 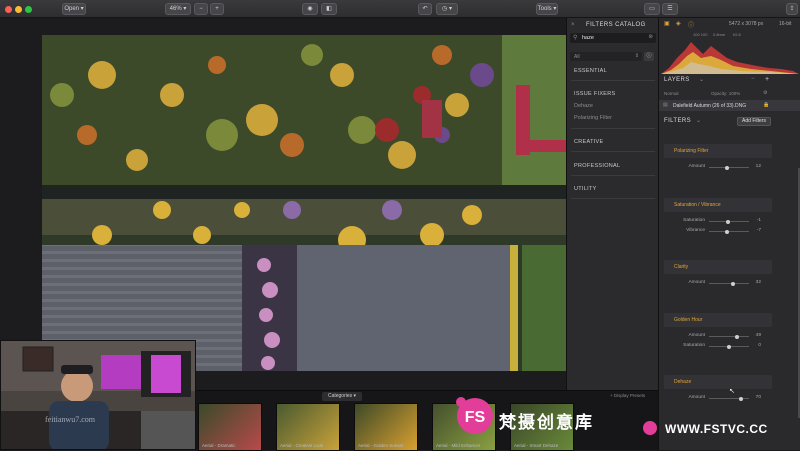 I want to click on undo-button: ↶, so click(x=425, y=9).